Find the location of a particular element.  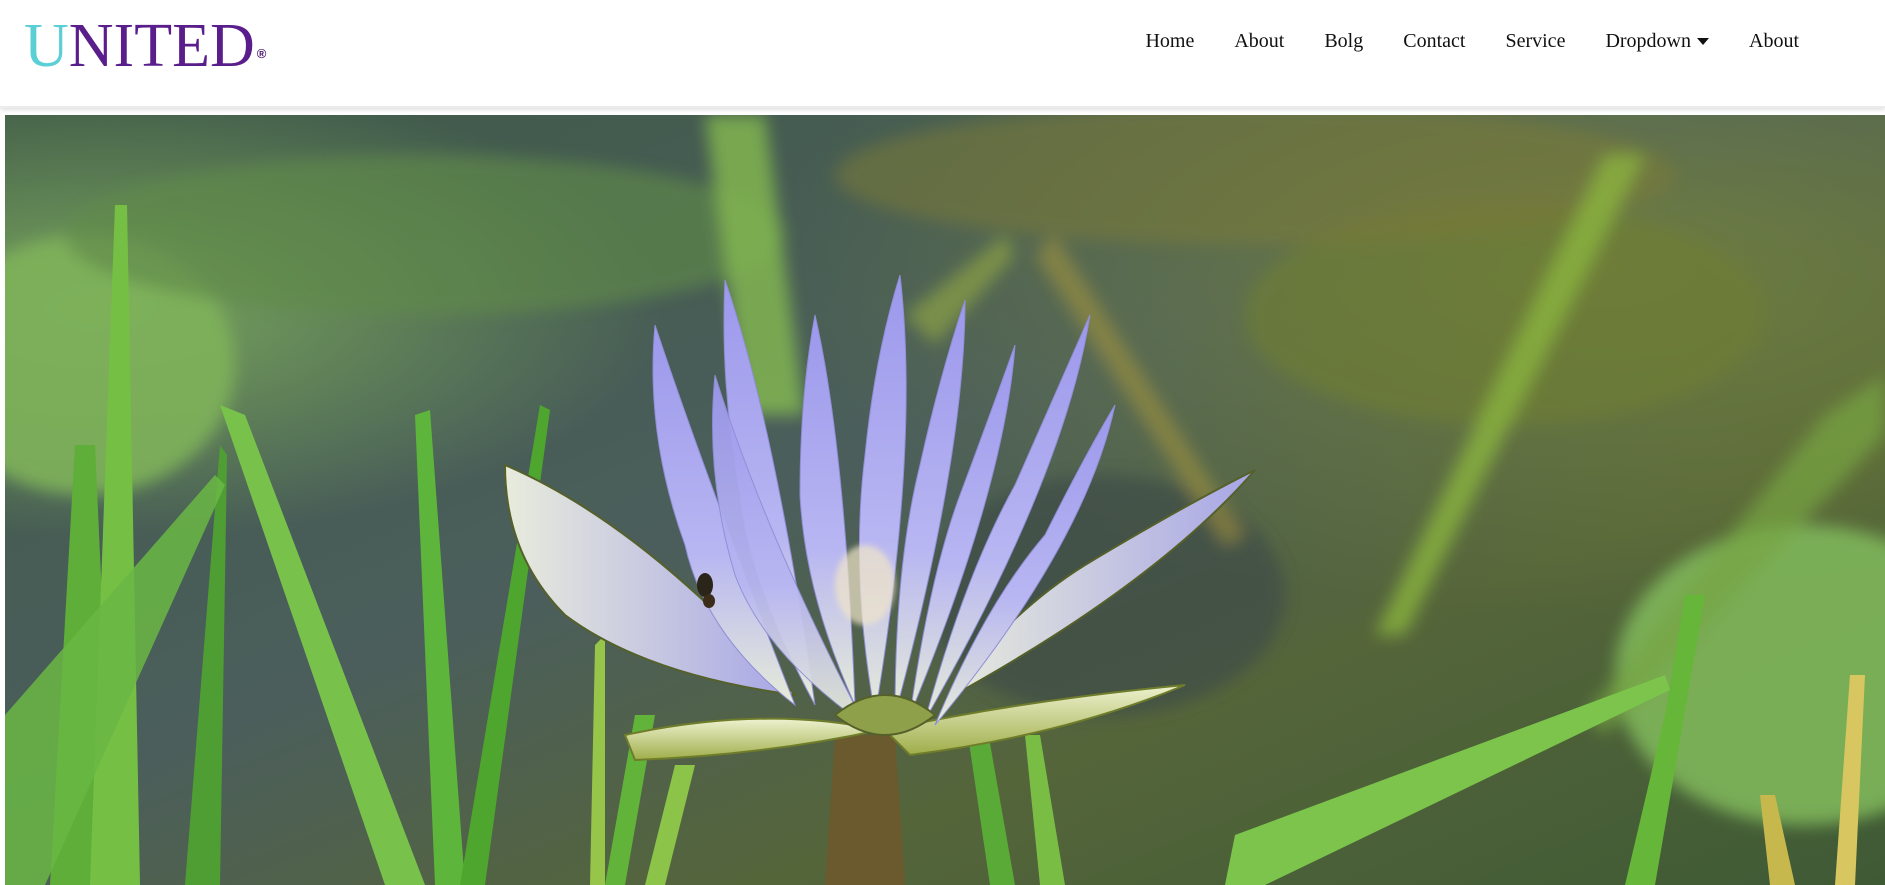

brand-logo: U NITED ® is located at coordinates (145, 46).